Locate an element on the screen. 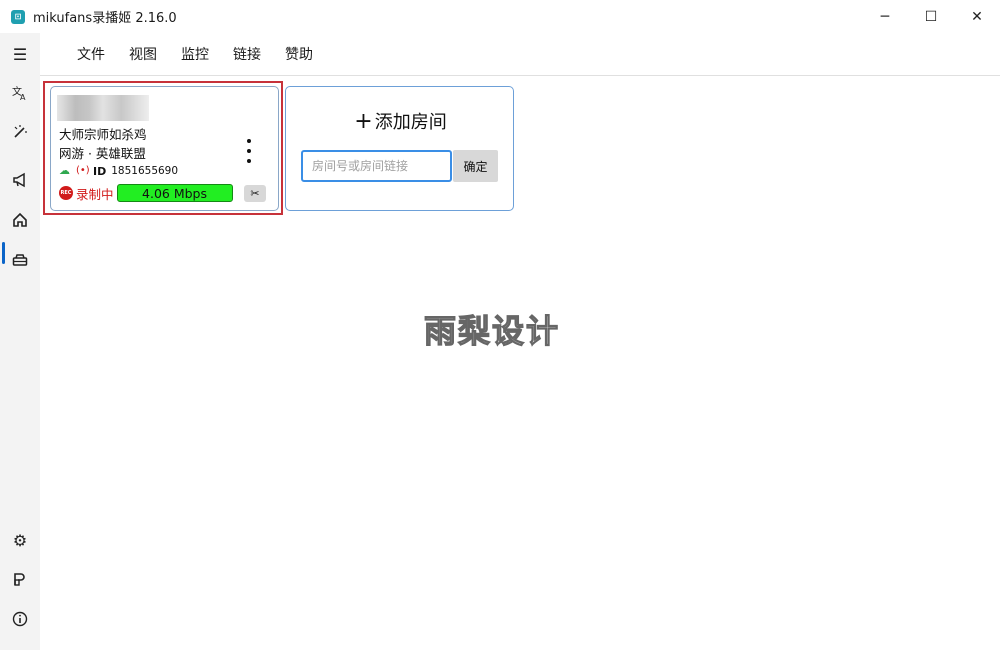  scissors-icon: ✂ is located at coordinates (255, 193).